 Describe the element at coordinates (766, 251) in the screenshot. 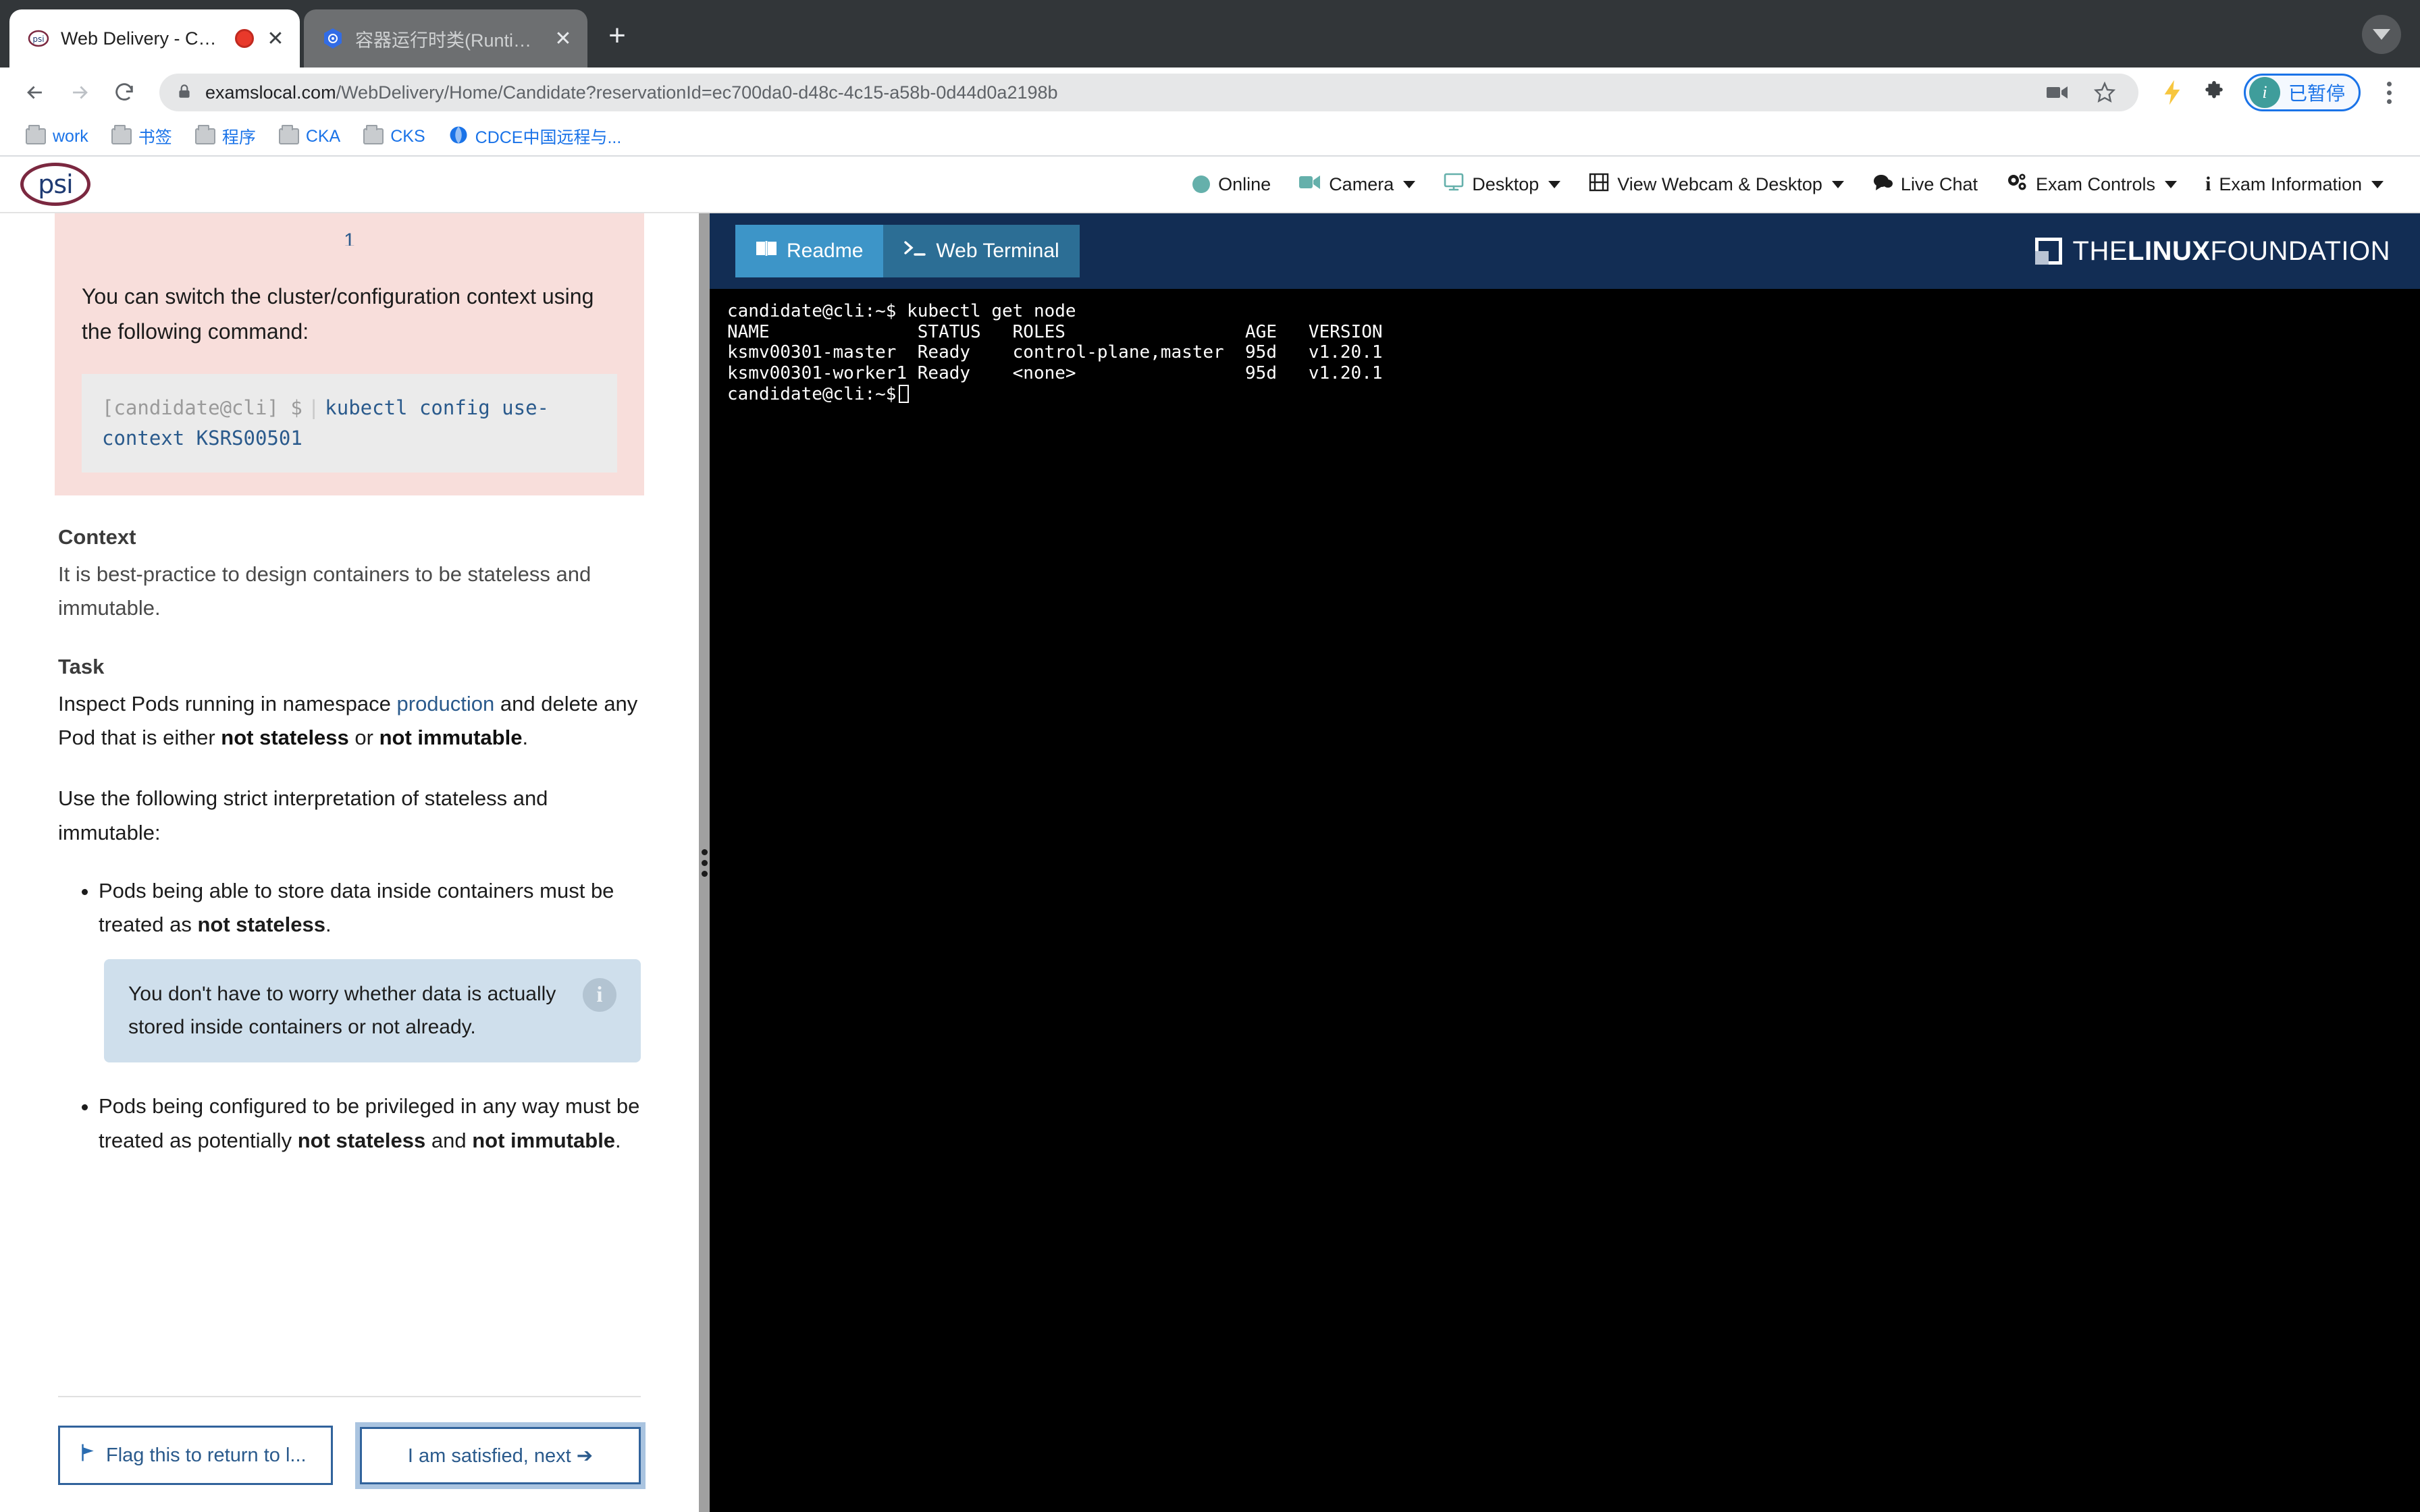

I see `book-icon` at that location.